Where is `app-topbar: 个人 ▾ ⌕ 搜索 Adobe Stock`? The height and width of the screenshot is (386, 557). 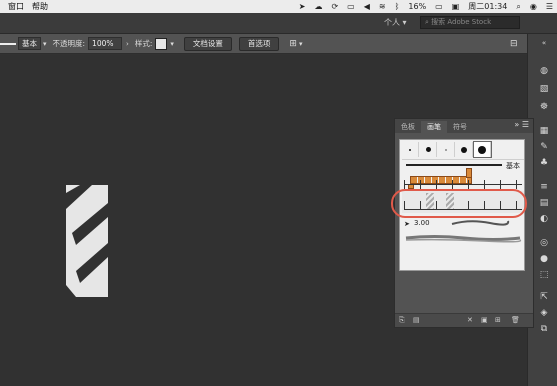 app-topbar: 个人 ▾ ⌕ 搜索 Adobe Stock is located at coordinates (278, 23).